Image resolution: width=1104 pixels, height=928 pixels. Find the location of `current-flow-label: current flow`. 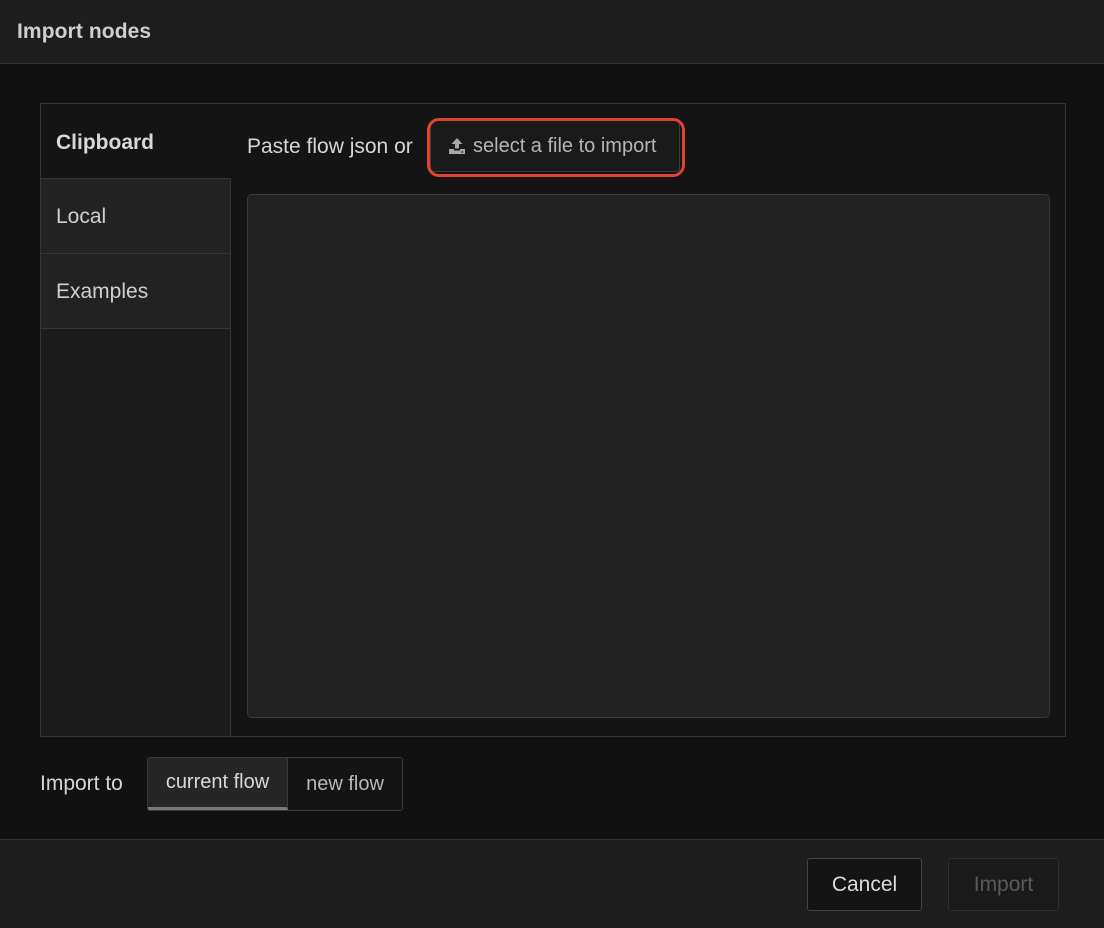

current-flow-label: current flow is located at coordinates (217, 782).